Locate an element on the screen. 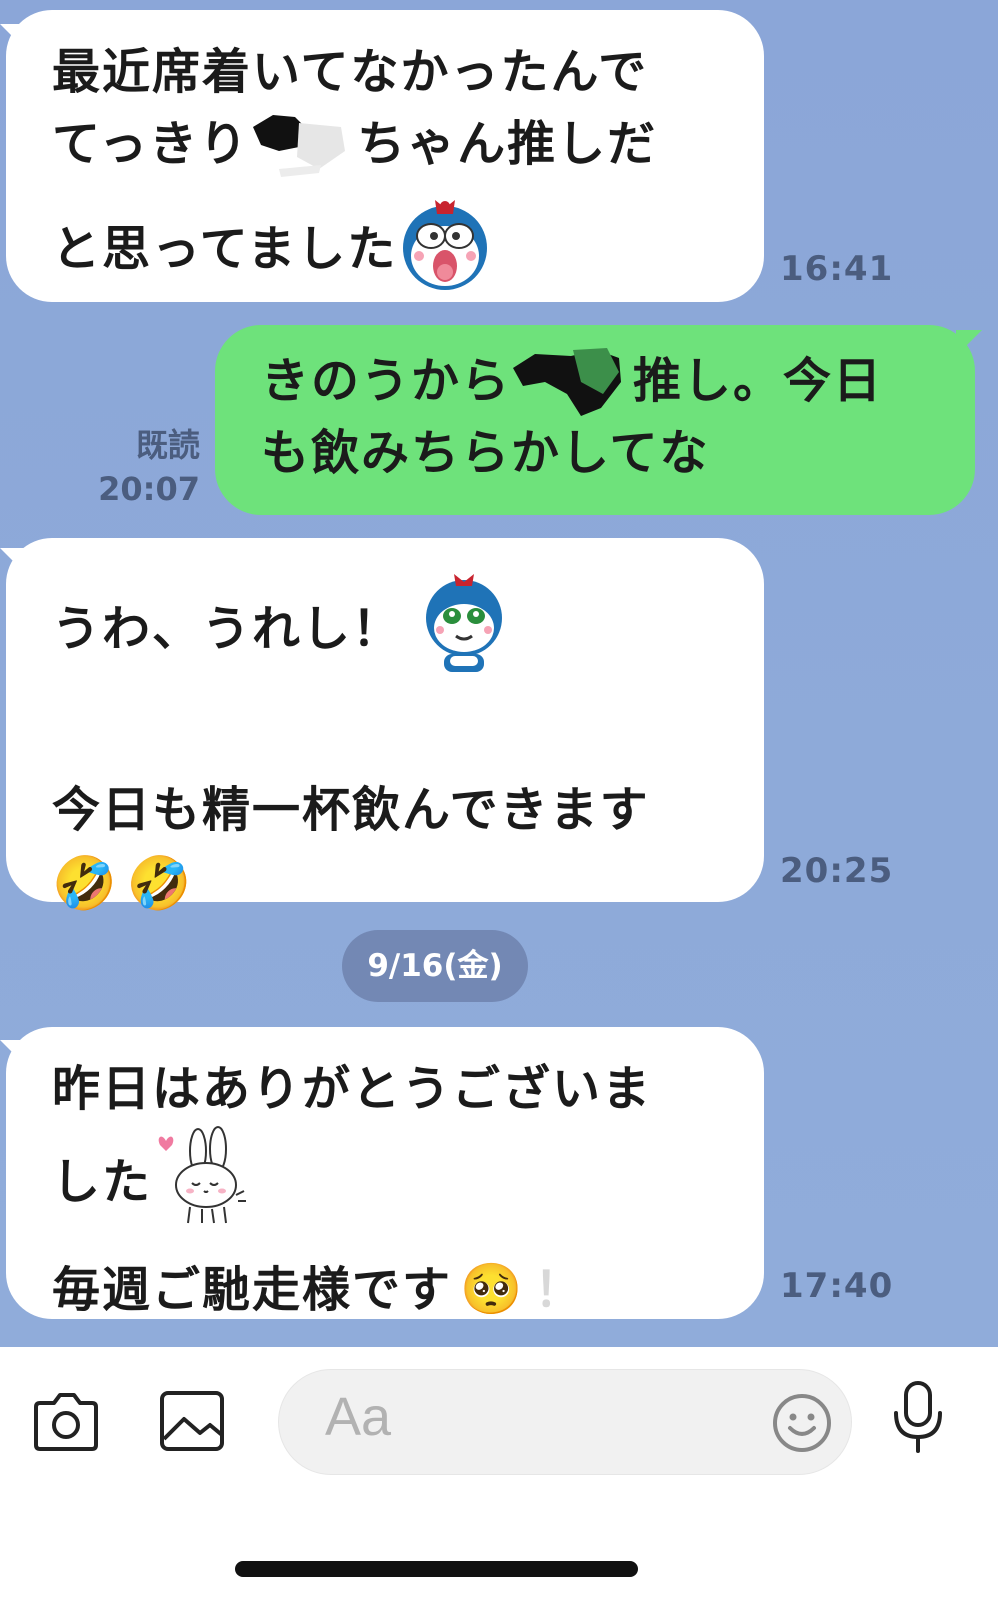 The height and width of the screenshot is (1602, 998). image-icon is located at coordinates (192, 1422).